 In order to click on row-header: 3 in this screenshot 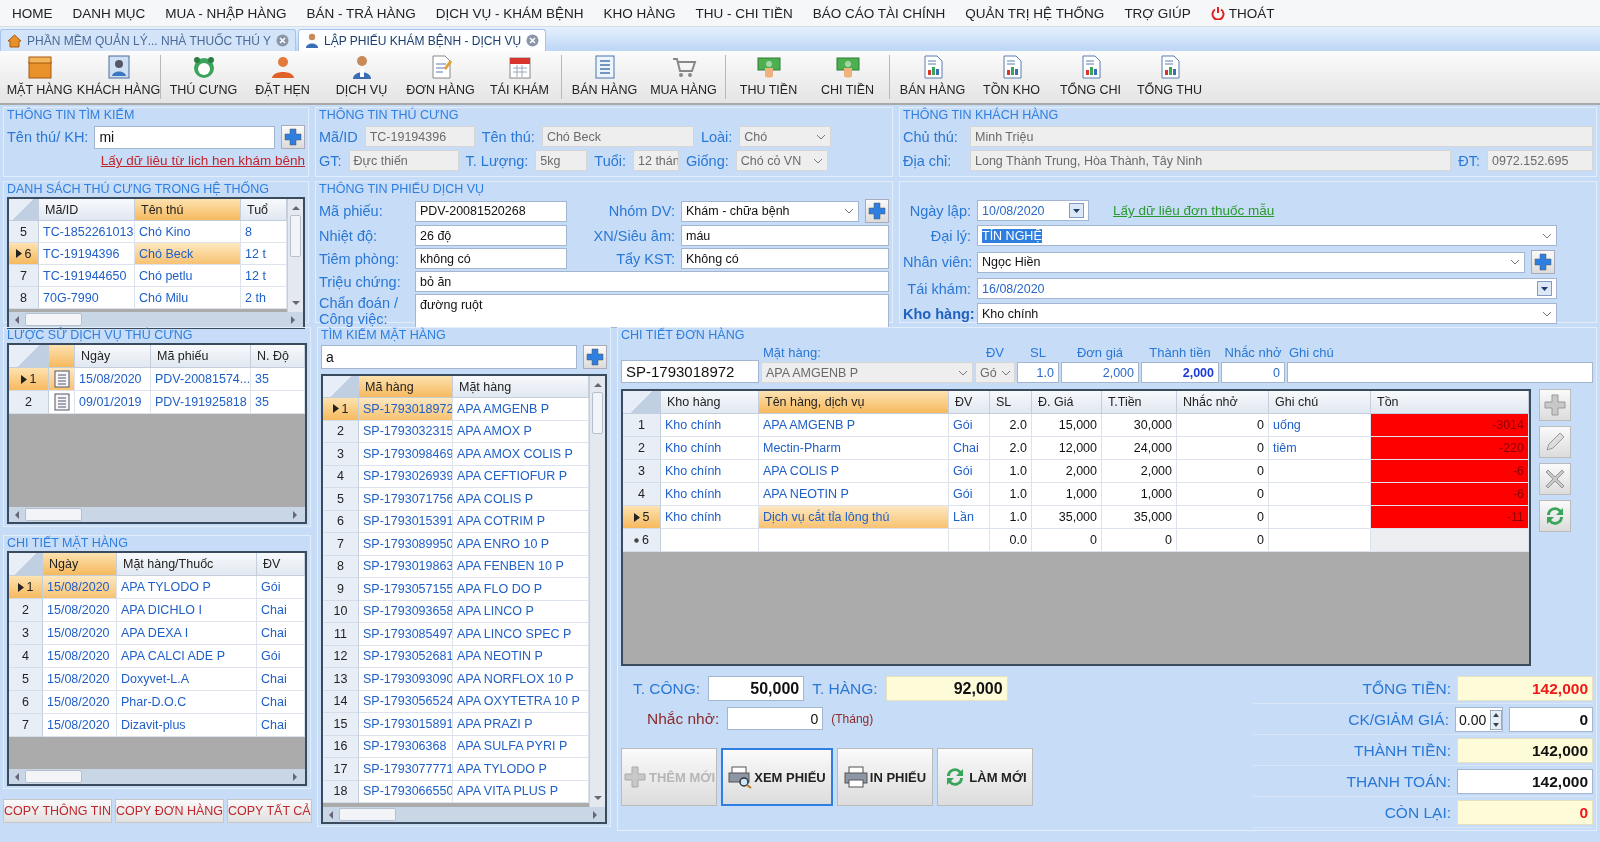, I will do `click(642, 471)`.